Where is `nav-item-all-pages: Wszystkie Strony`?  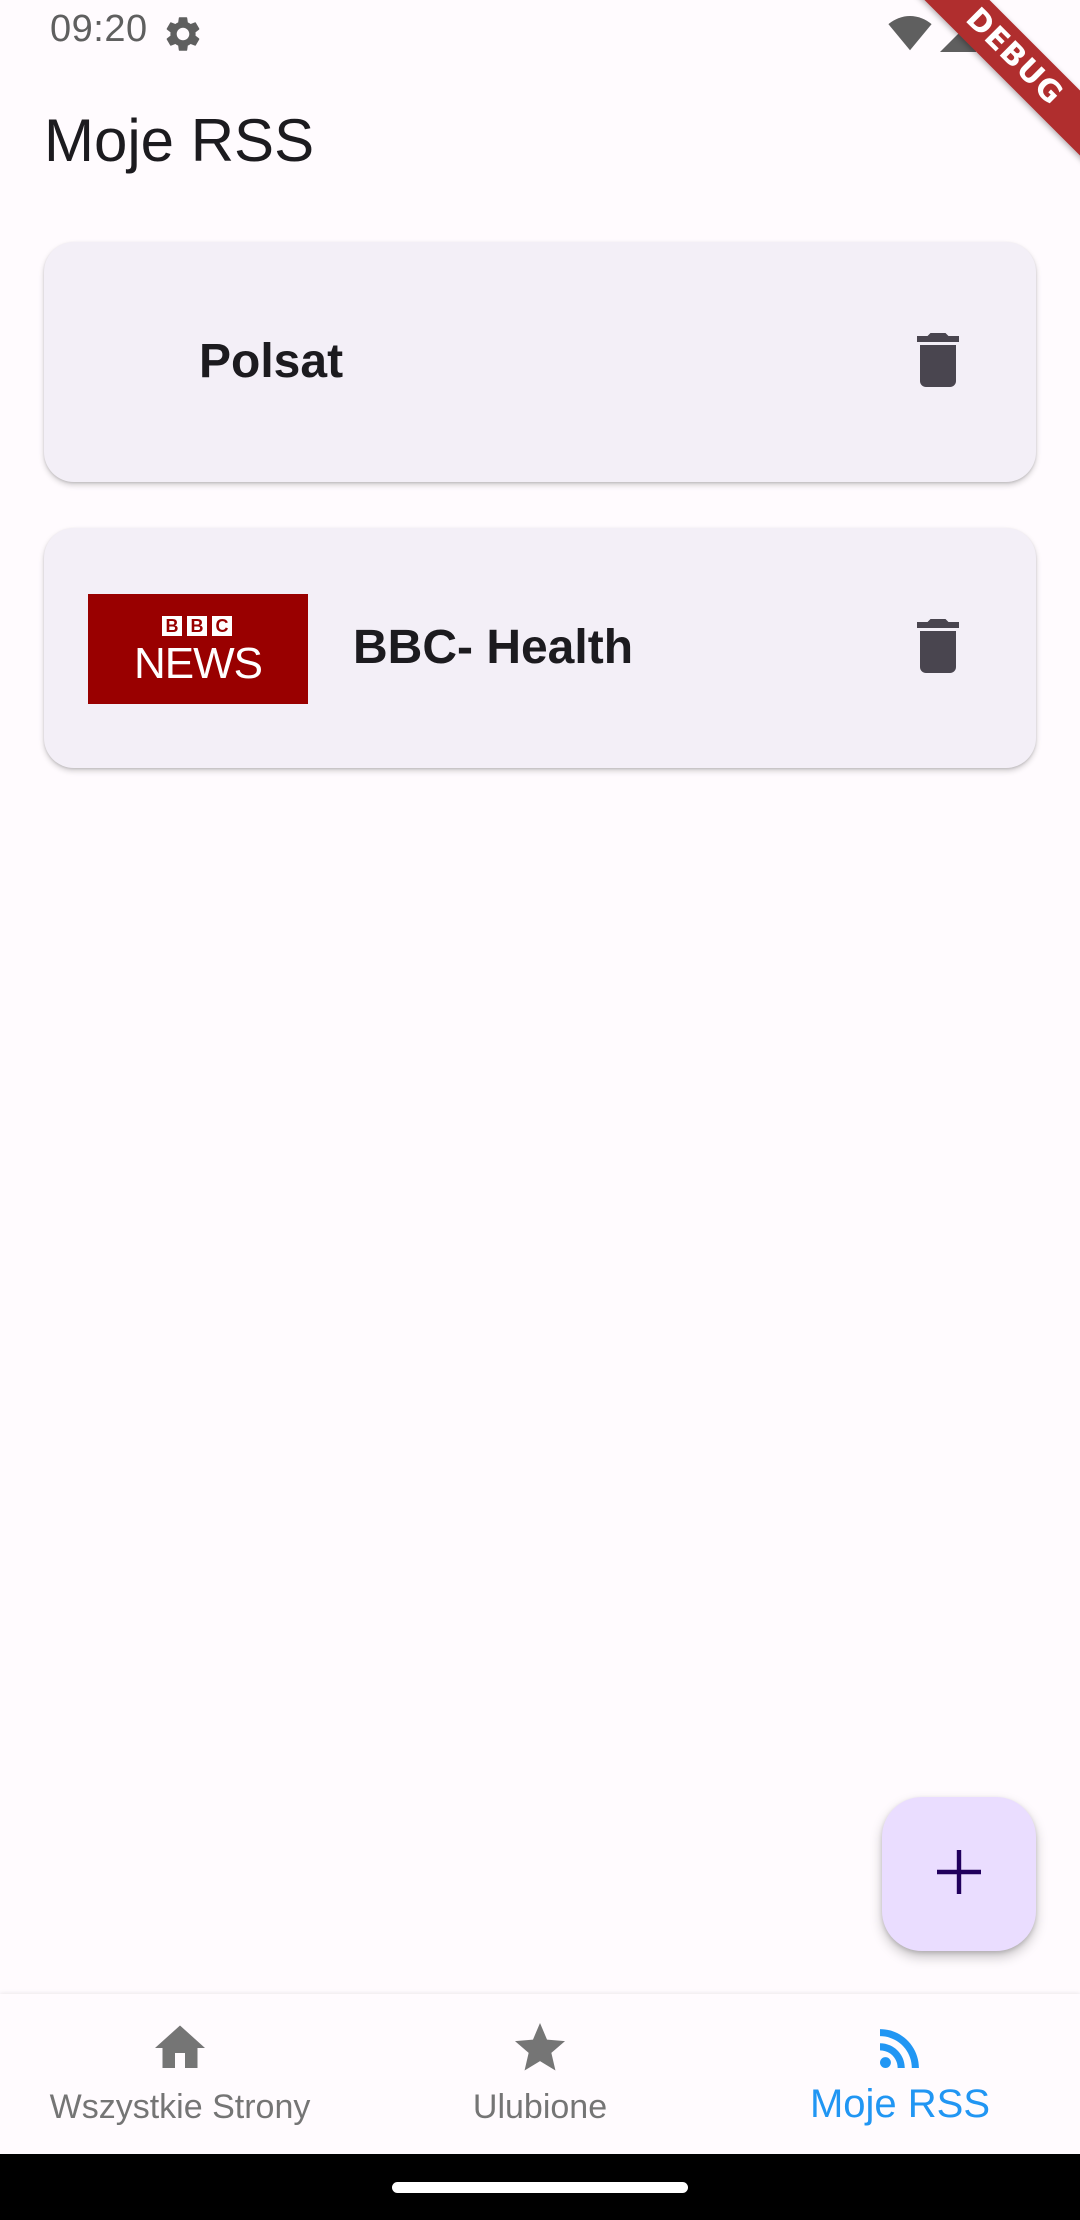
nav-item-all-pages: Wszystkie Strony is located at coordinates (180, 2074).